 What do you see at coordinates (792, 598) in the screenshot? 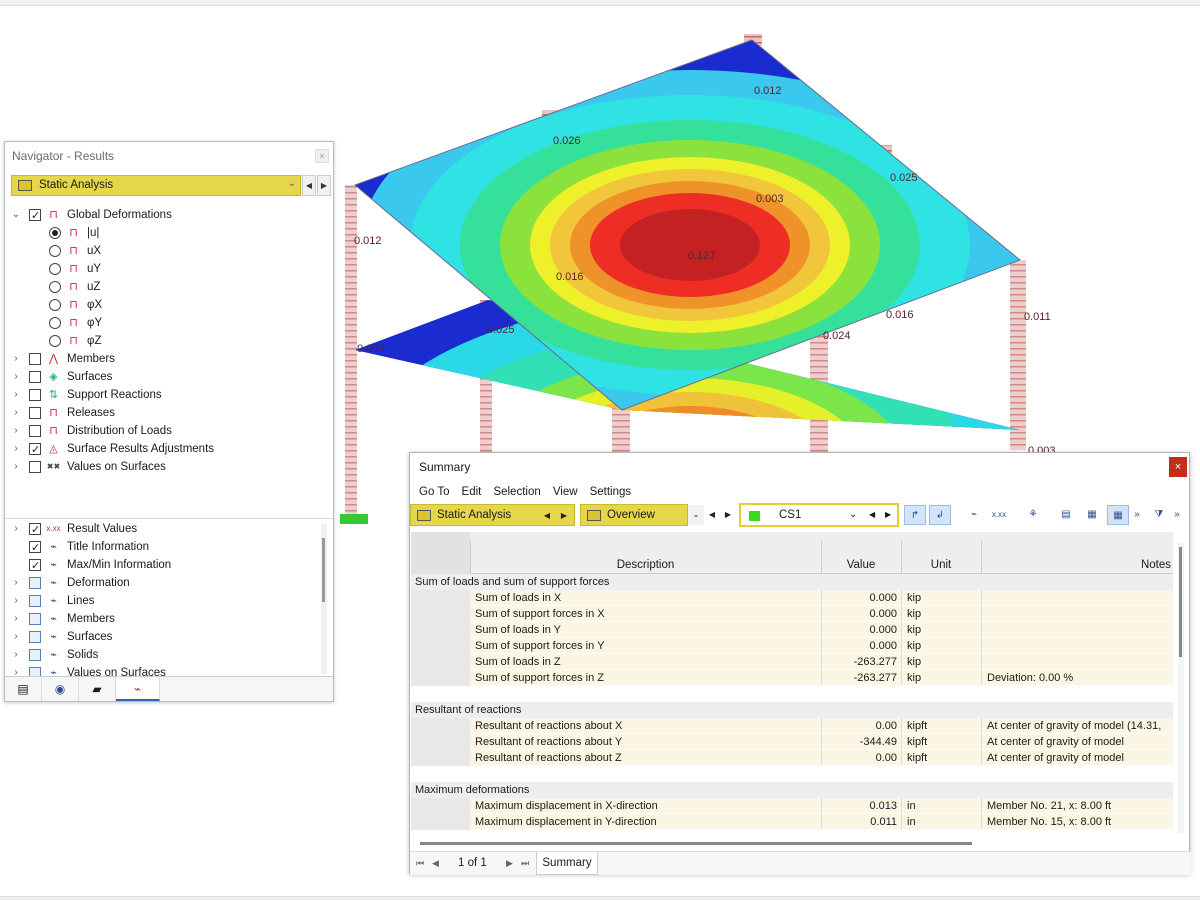
I see `table-row: Sum of loads in X 0.000 kip` at bounding box center [792, 598].